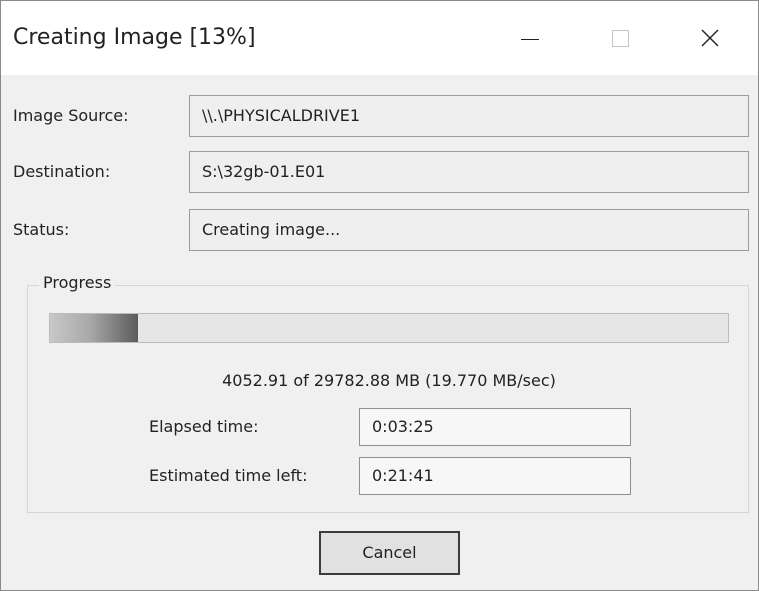 The image size is (759, 591). Describe the element at coordinates (77, 282) in the screenshot. I see `progress-group-title: Progress` at that location.